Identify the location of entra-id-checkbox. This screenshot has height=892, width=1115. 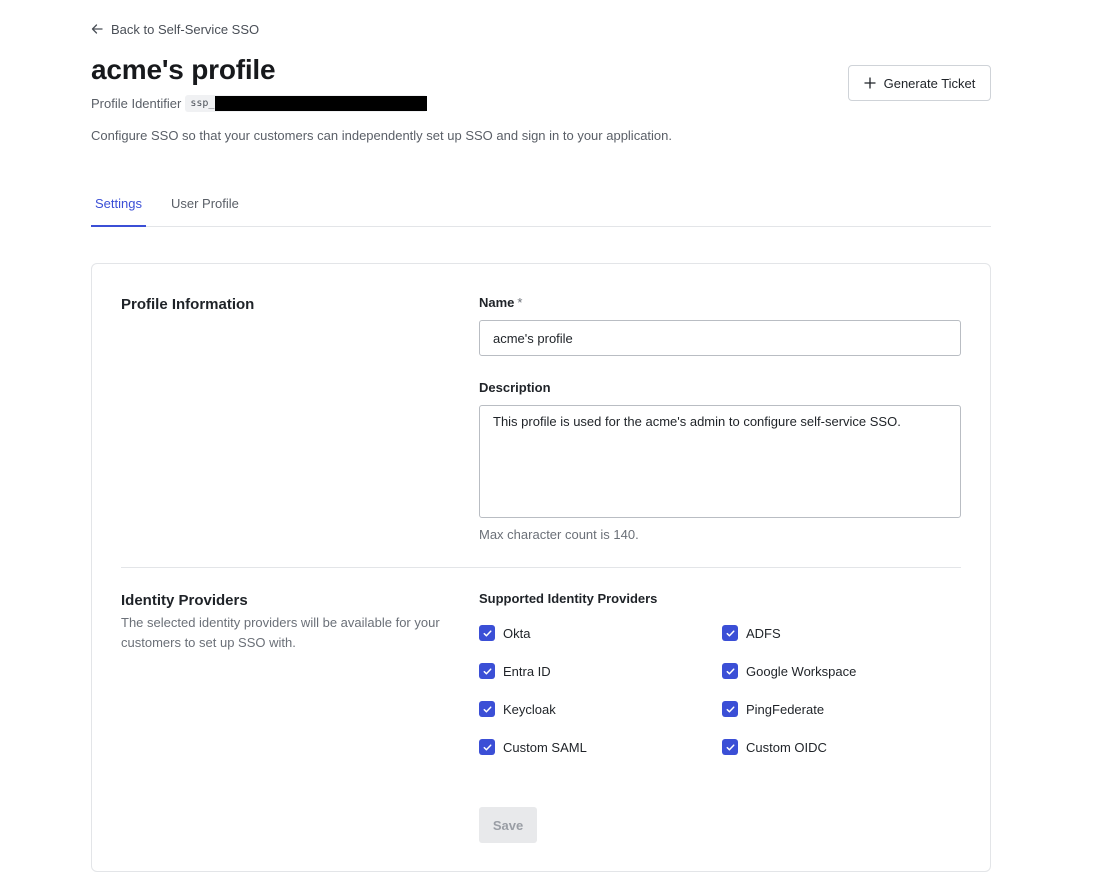
(487, 671).